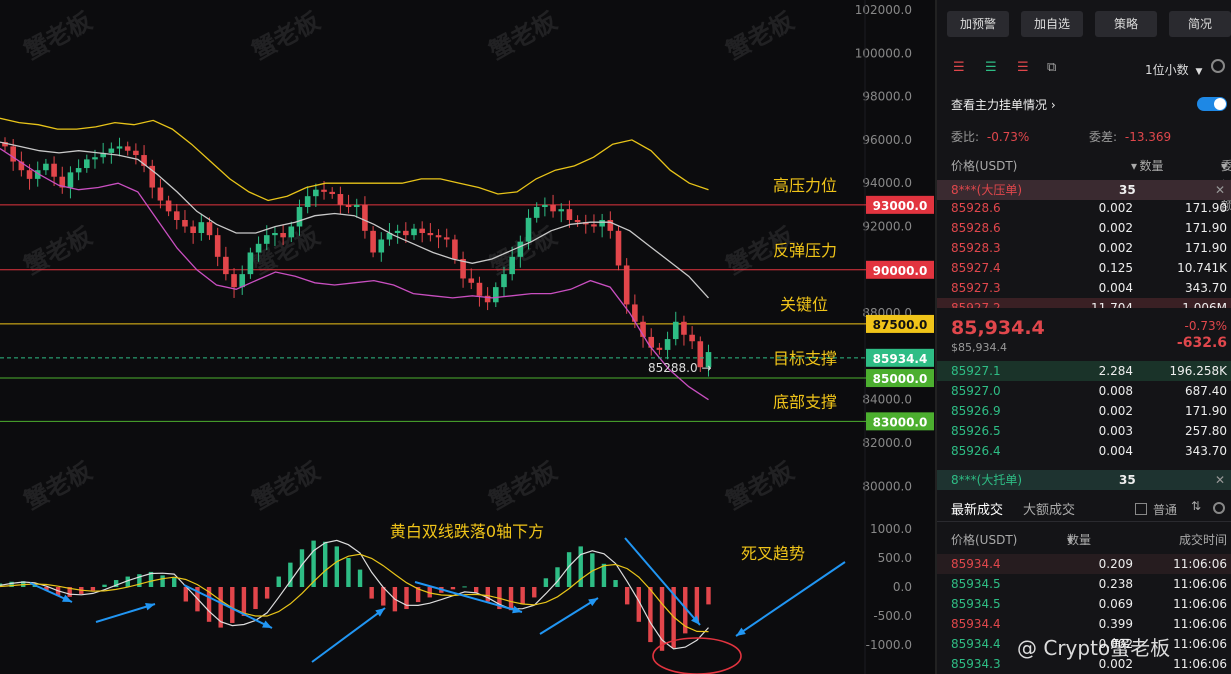  Describe the element at coordinates (1115, 288) in the screenshot. I see `qty-cell: 0.004` at that location.